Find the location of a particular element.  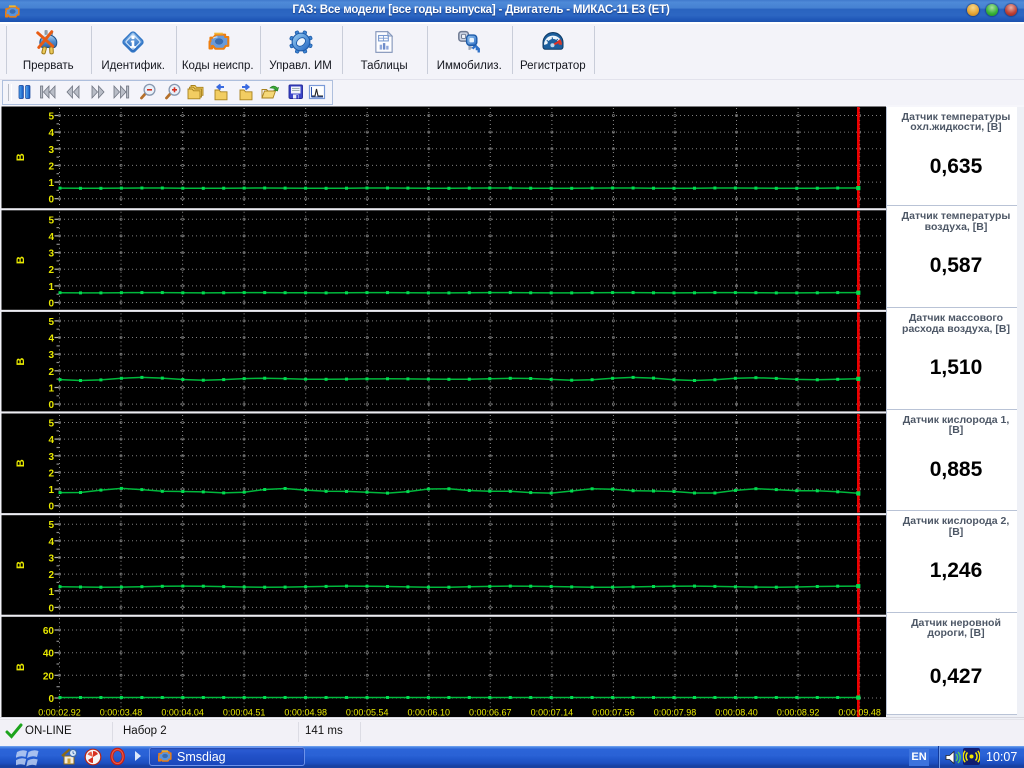

svg-text: 60 is located at coordinates (49, 631).